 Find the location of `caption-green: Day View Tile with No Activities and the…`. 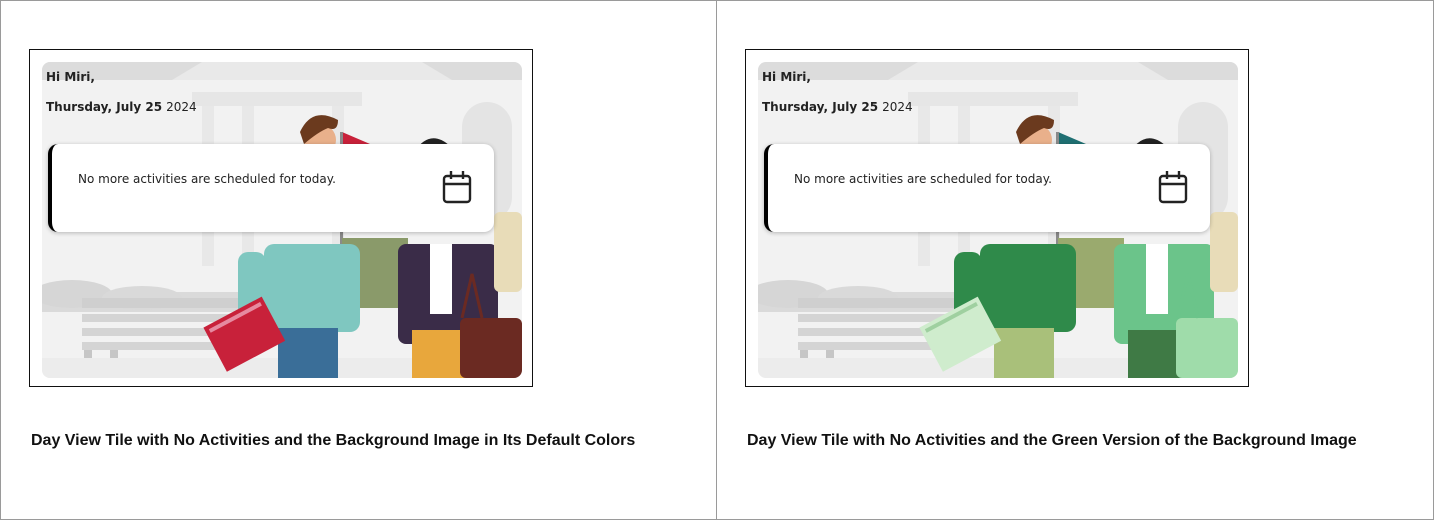

caption-green: Day View Tile with No Activities and the… is located at coordinates (1052, 440).